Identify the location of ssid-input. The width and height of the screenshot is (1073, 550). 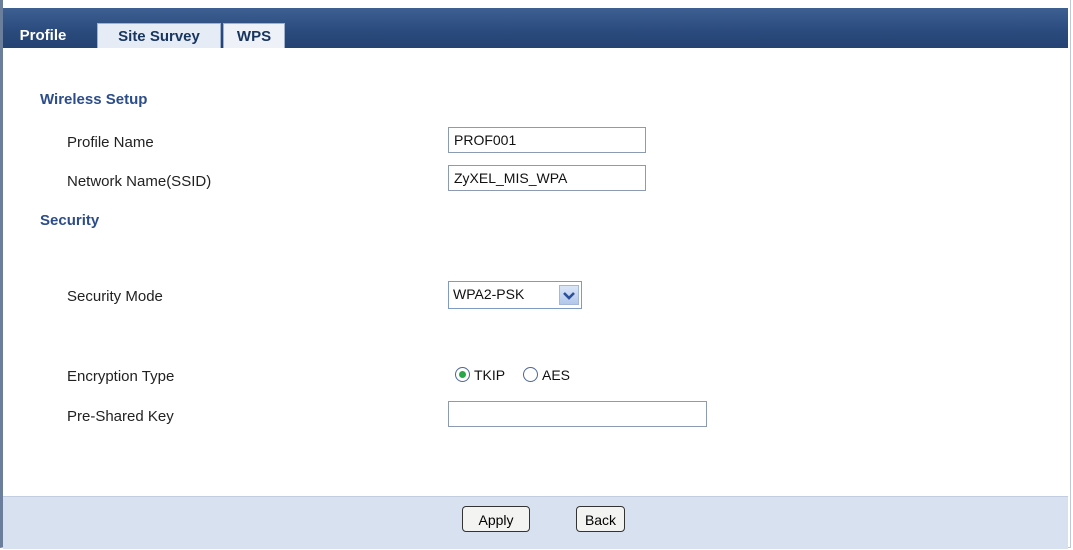
(547, 178).